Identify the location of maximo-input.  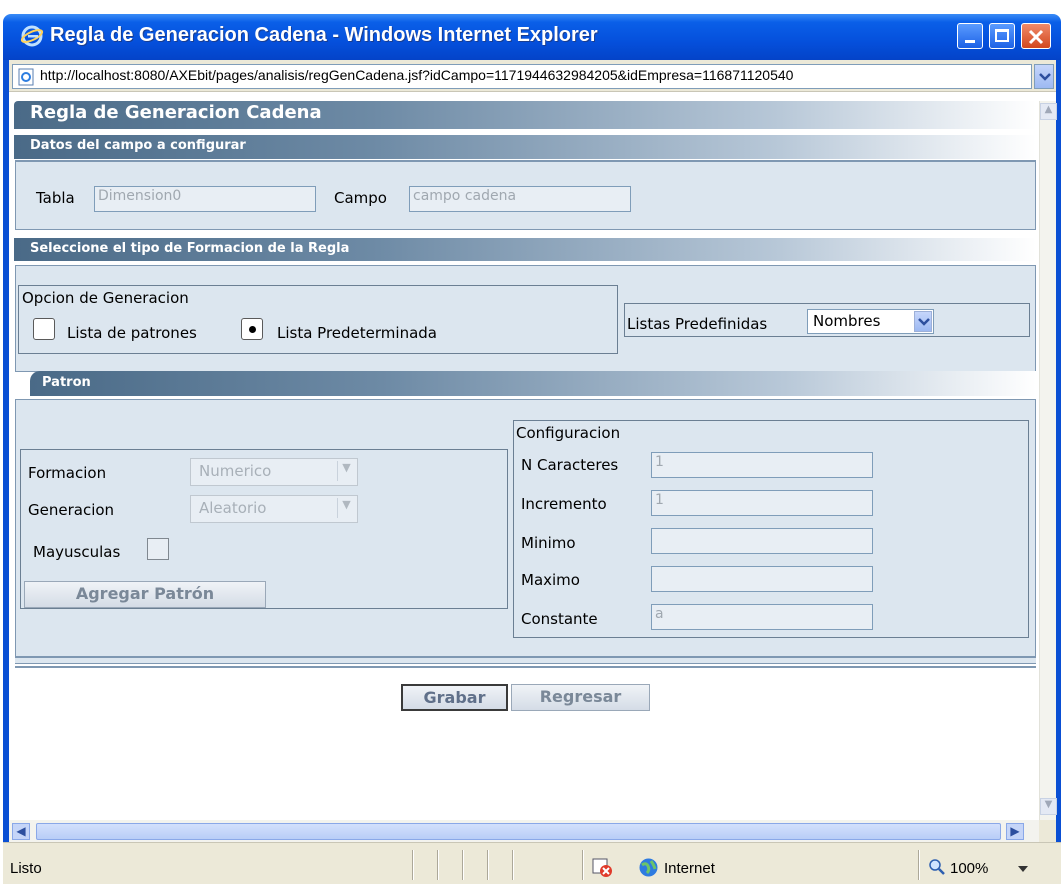
(762, 579).